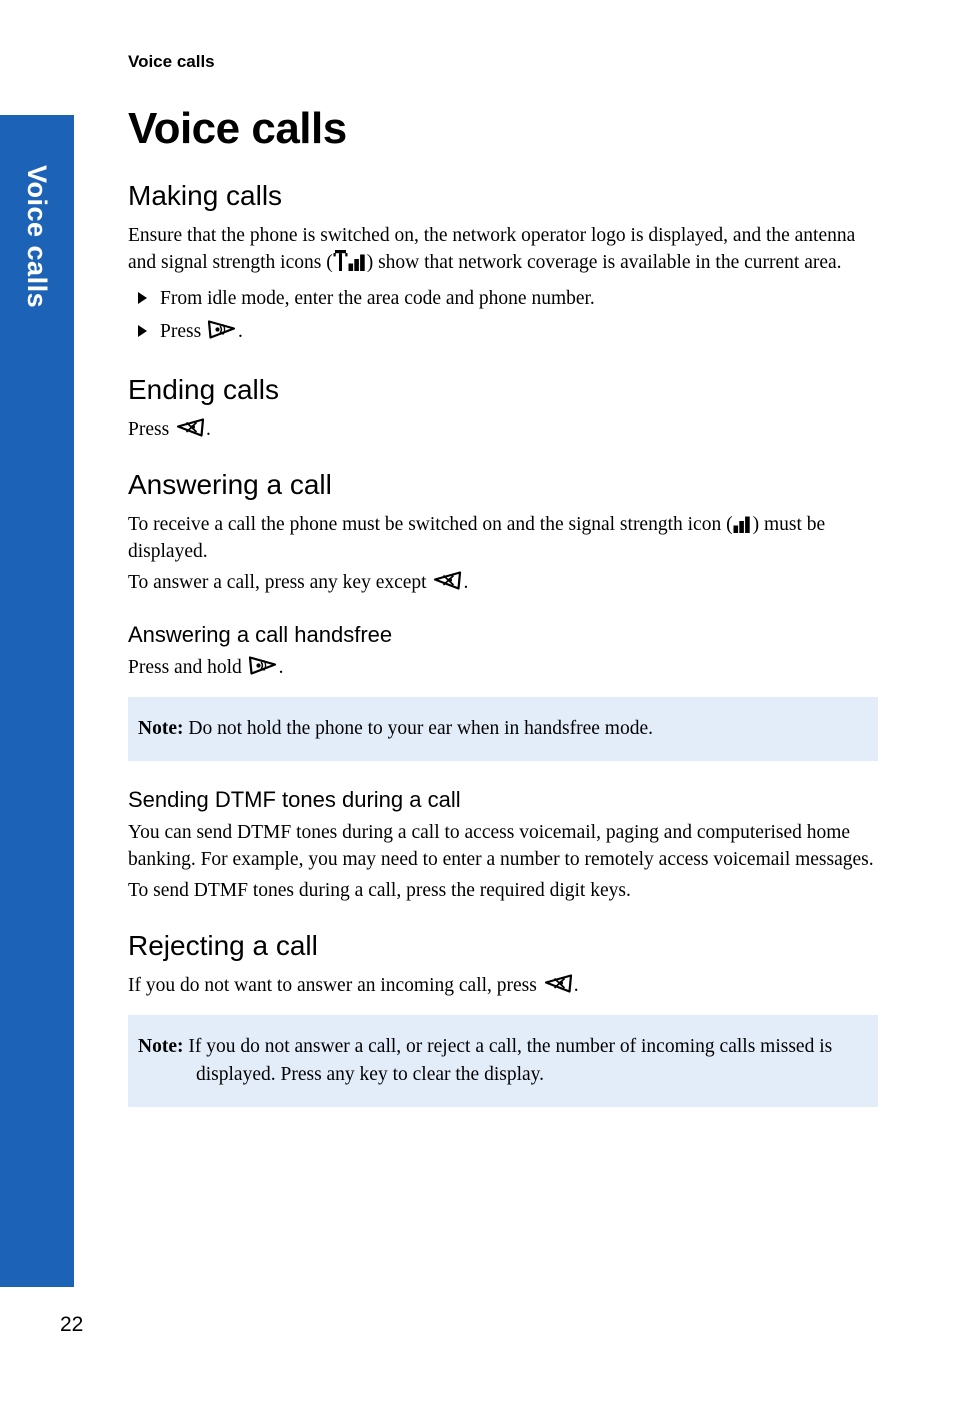 The image size is (954, 1409). I want to click on chapter-side-tab: Voice calls, so click(37, 701).